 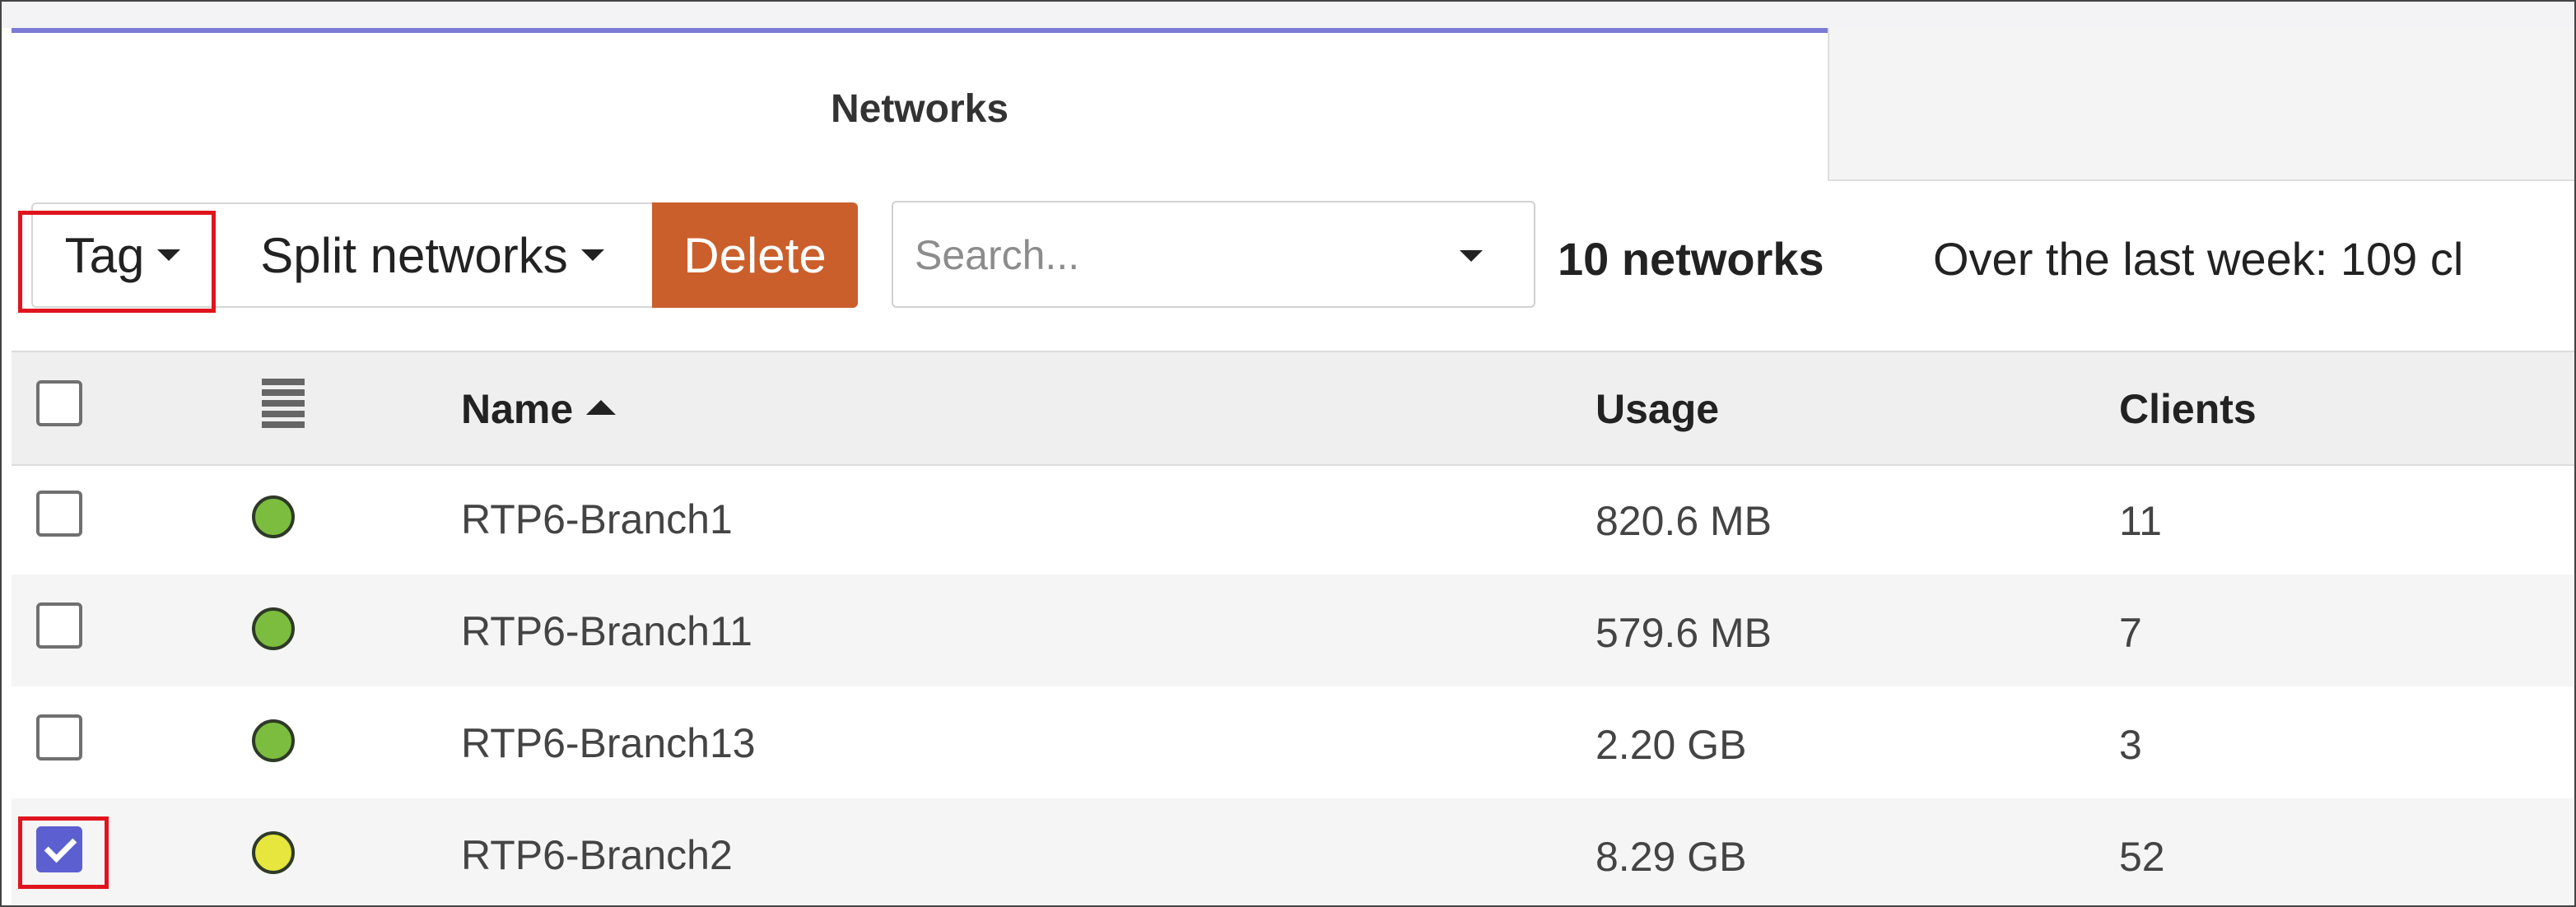 I want to click on status-column-icon, so click(x=283, y=410).